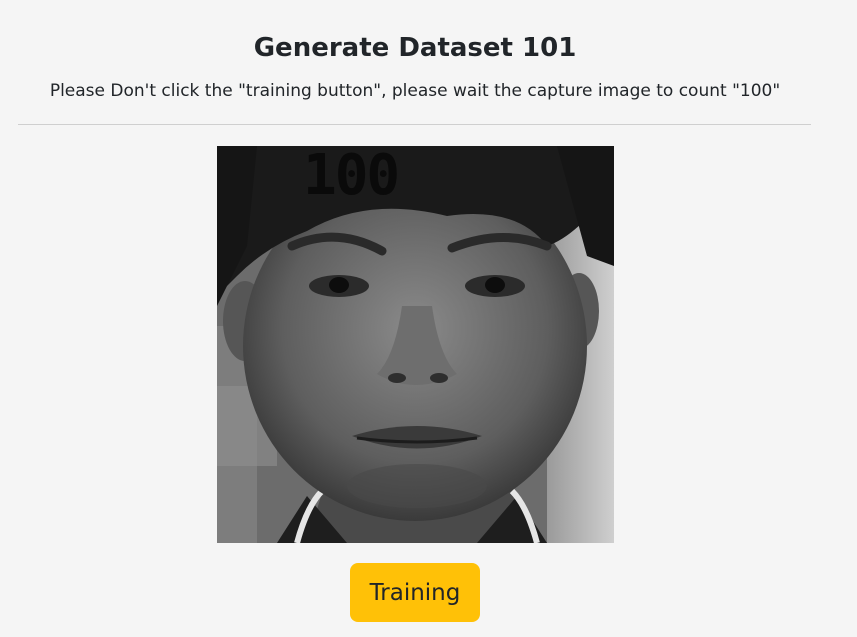 This screenshot has width=857, height=637. What do you see at coordinates (415, 48) in the screenshot?
I see `page-title: Generate Dataset 101` at bounding box center [415, 48].